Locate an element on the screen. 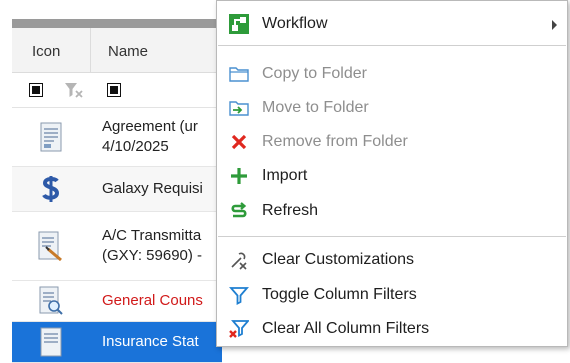  table-row: Agreement (ur 4/10/2025 is located at coordinates (117, 137).